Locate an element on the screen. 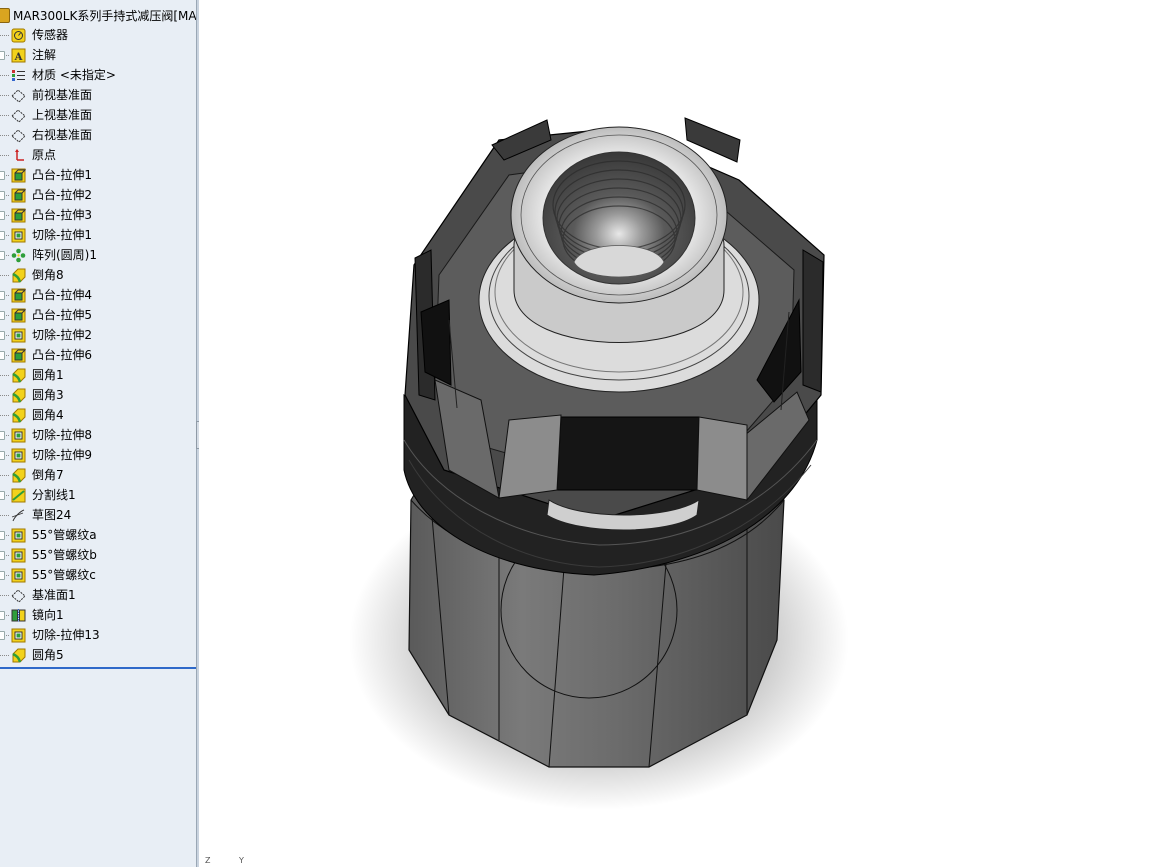  tree-item: 圆角3 is located at coordinates (98, 395).